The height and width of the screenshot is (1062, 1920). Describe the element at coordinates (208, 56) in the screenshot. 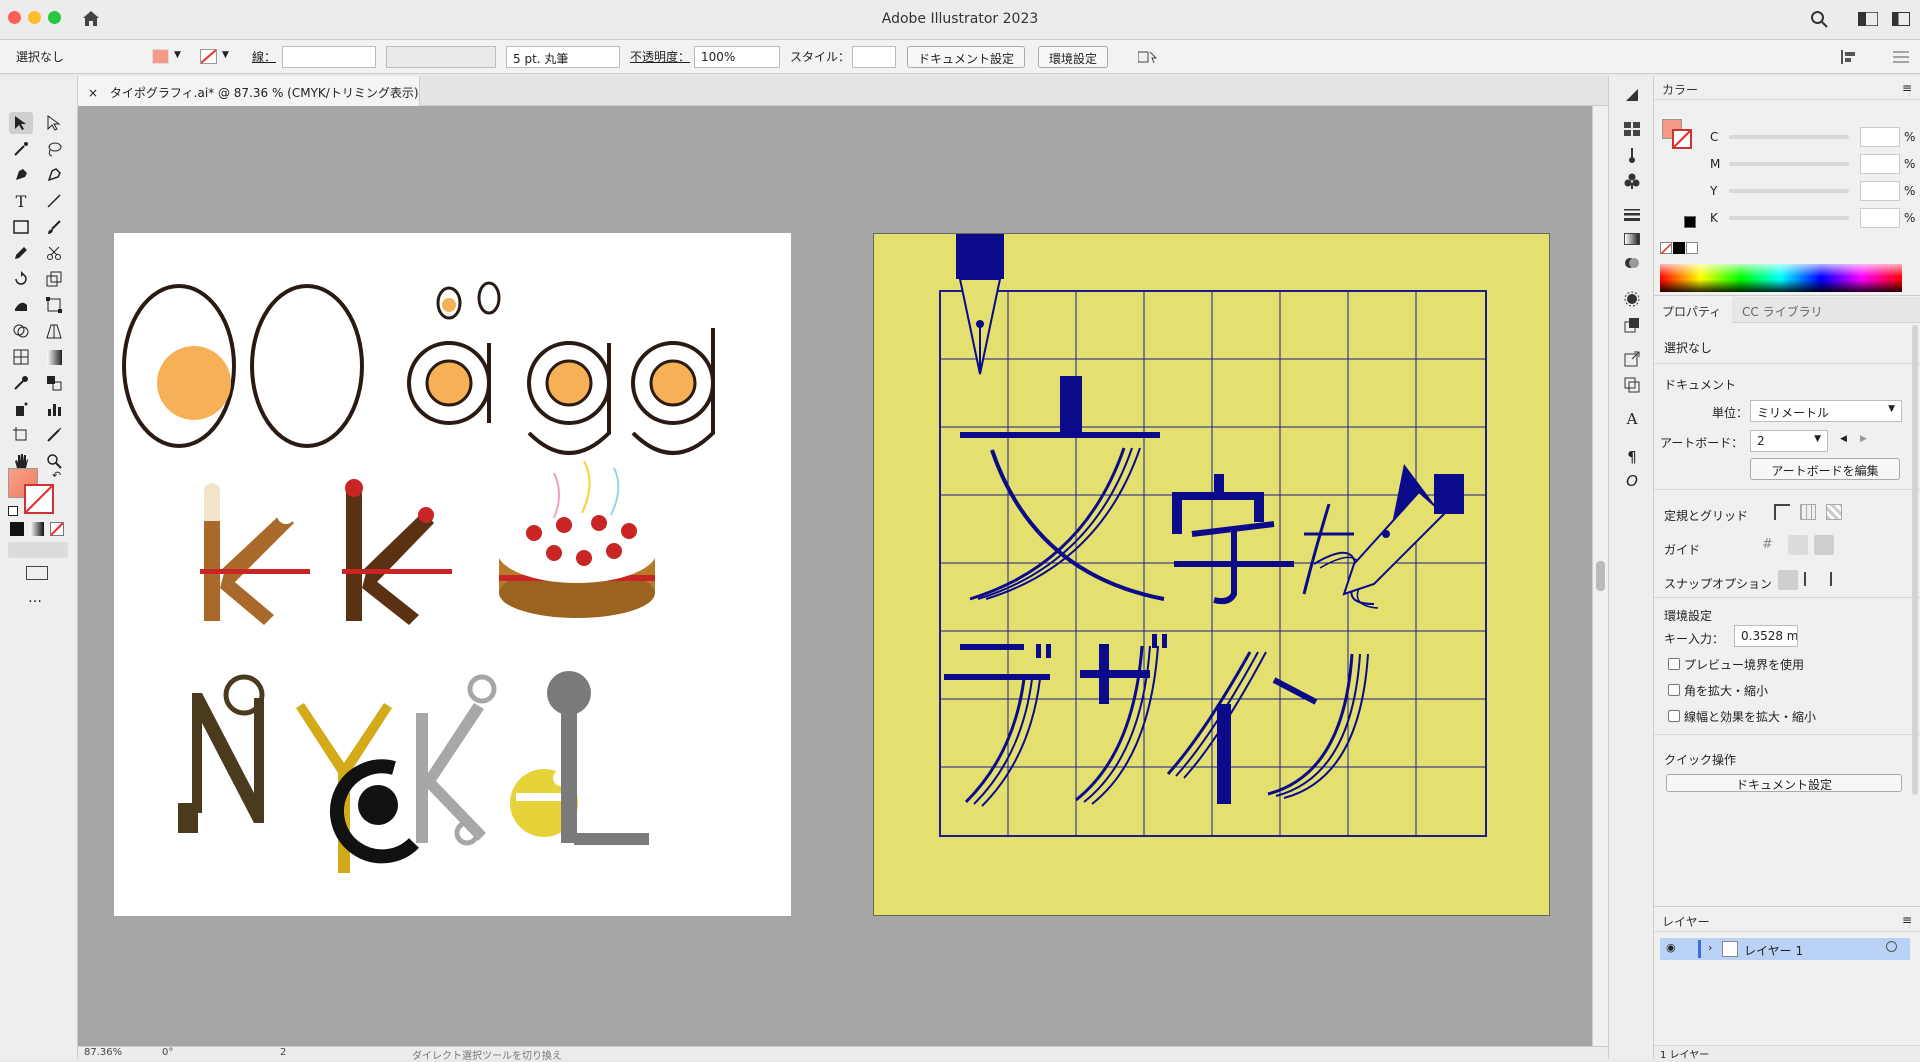

I see `stroke-swatch` at that location.